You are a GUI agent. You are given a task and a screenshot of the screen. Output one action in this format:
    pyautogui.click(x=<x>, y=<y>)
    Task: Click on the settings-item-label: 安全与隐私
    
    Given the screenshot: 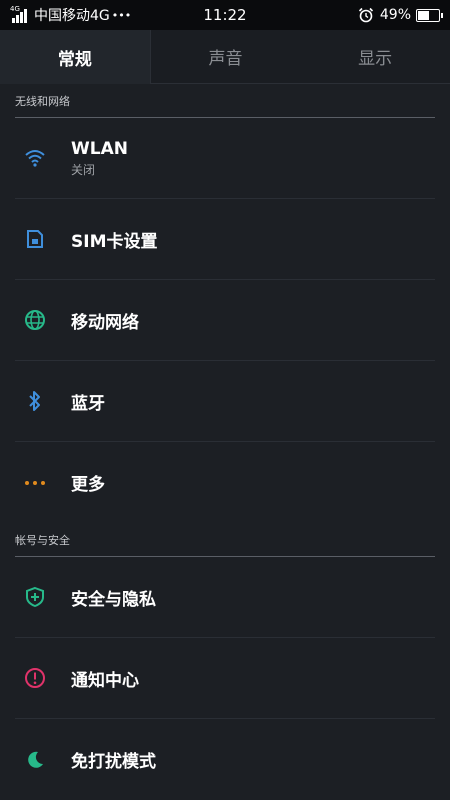 What is the action you would take?
    pyautogui.click(x=113, y=599)
    